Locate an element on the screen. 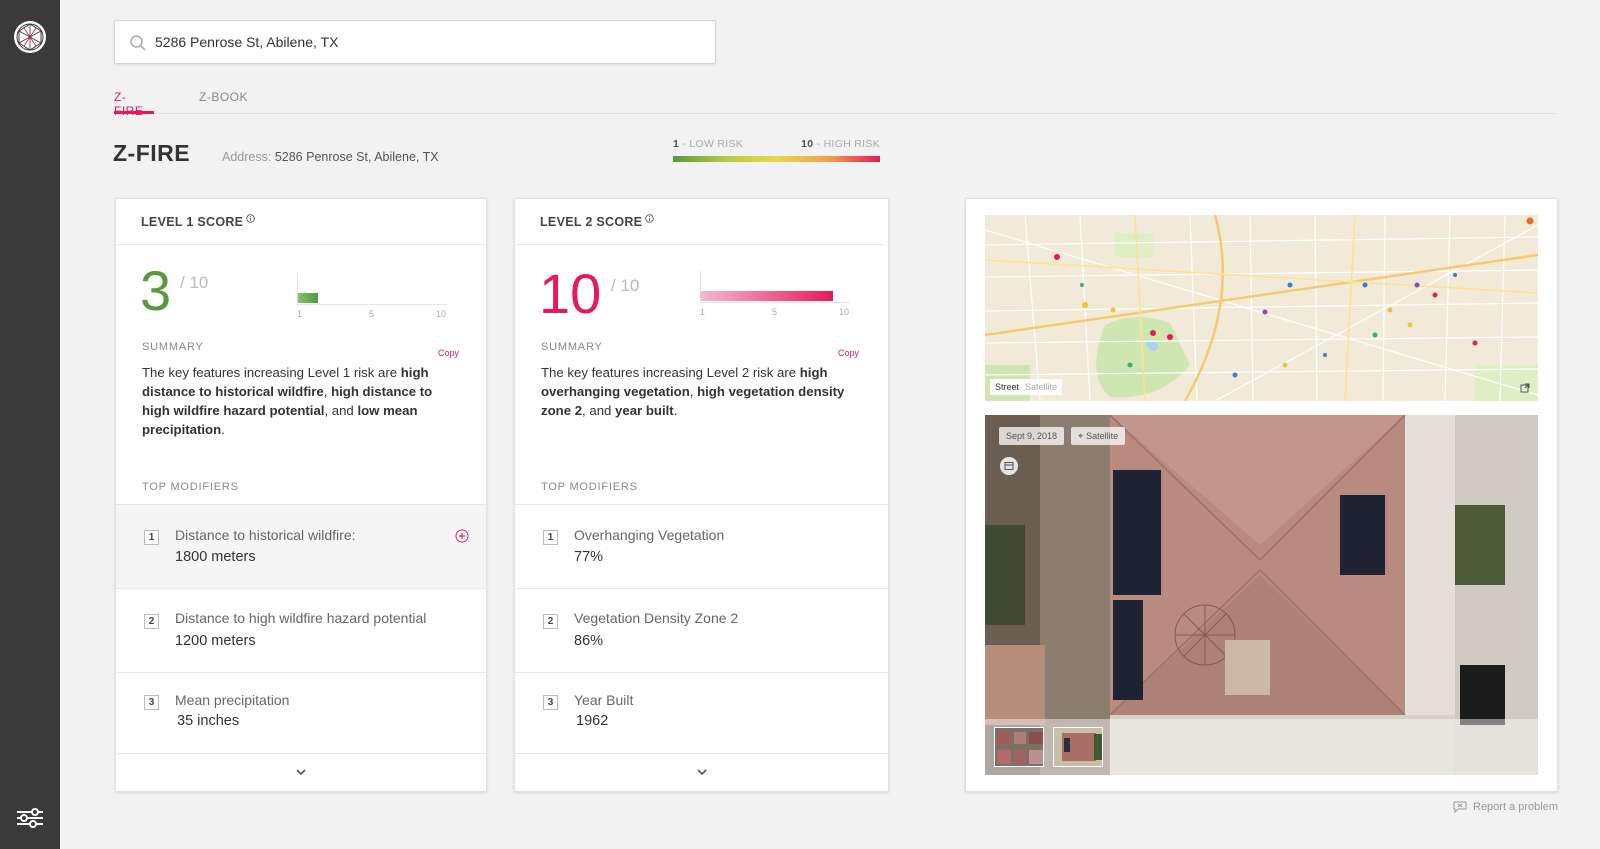 This screenshot has width=1600, height=849. modifier-label: Distance to historical wildfire: is located at coordinates (265, 535).